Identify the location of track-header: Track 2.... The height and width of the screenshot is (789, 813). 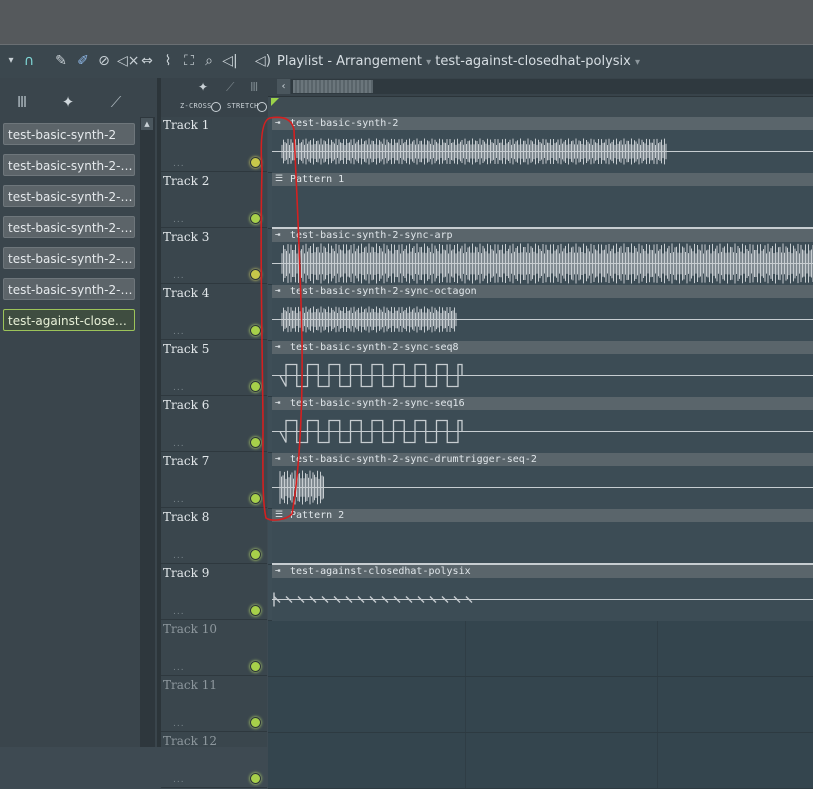
(214, 200).